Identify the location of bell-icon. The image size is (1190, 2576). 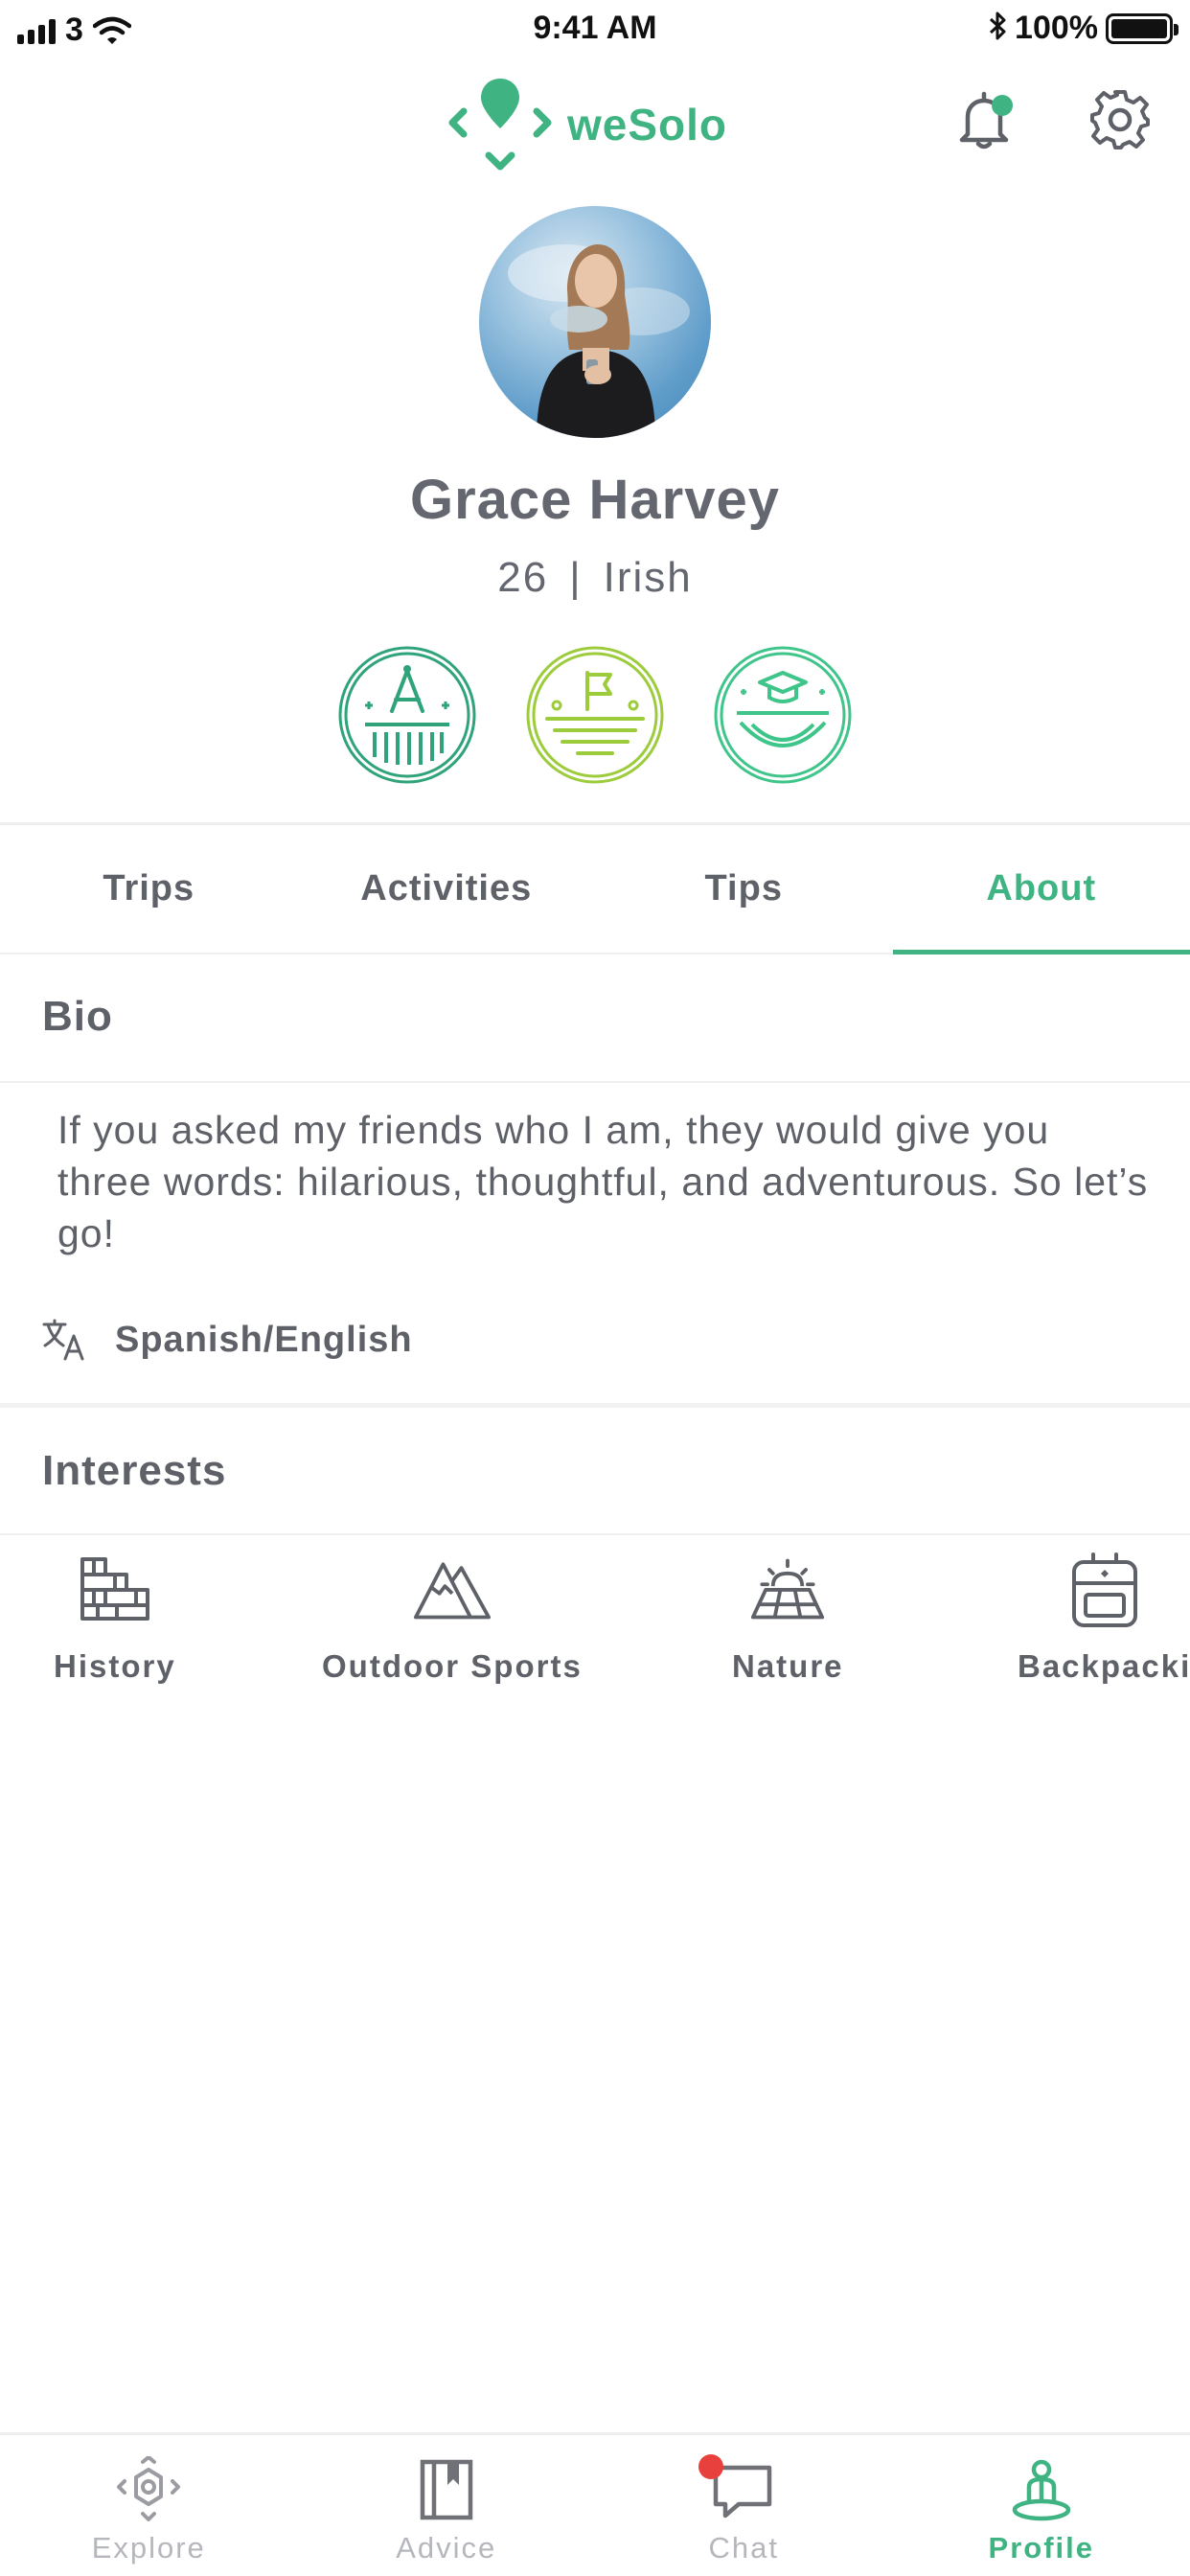
(986, 120).